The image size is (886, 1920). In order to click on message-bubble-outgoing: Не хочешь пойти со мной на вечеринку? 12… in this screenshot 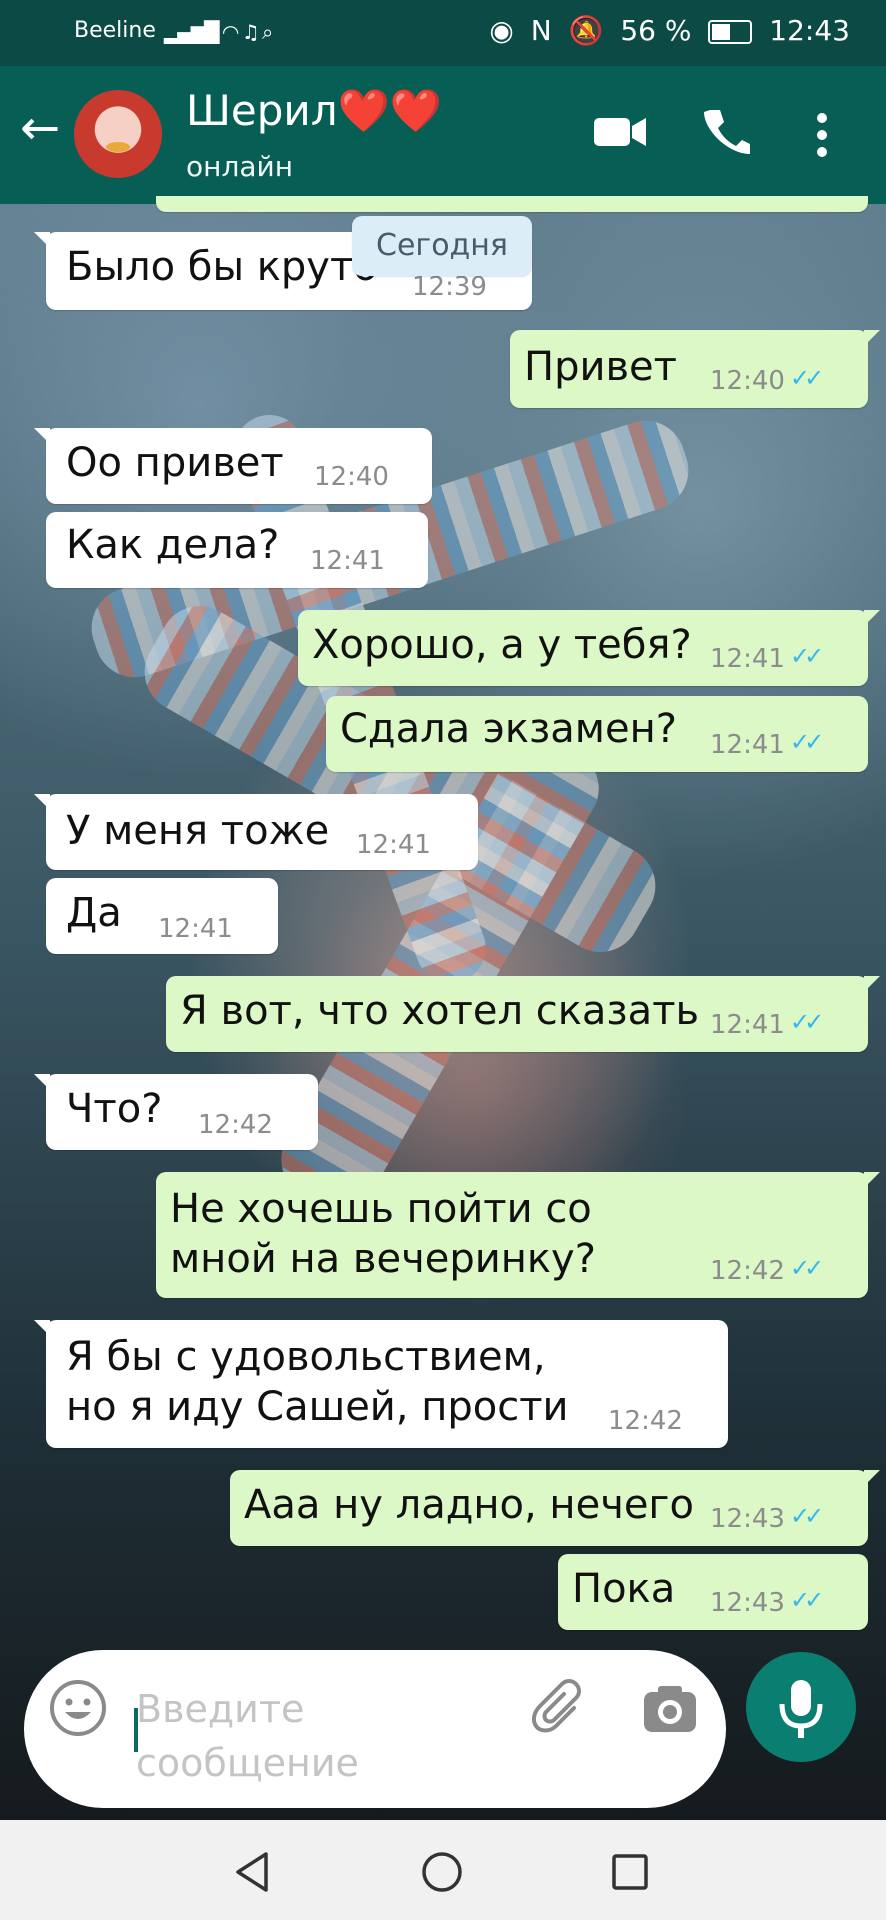, I will do `click(518, 1235)`.